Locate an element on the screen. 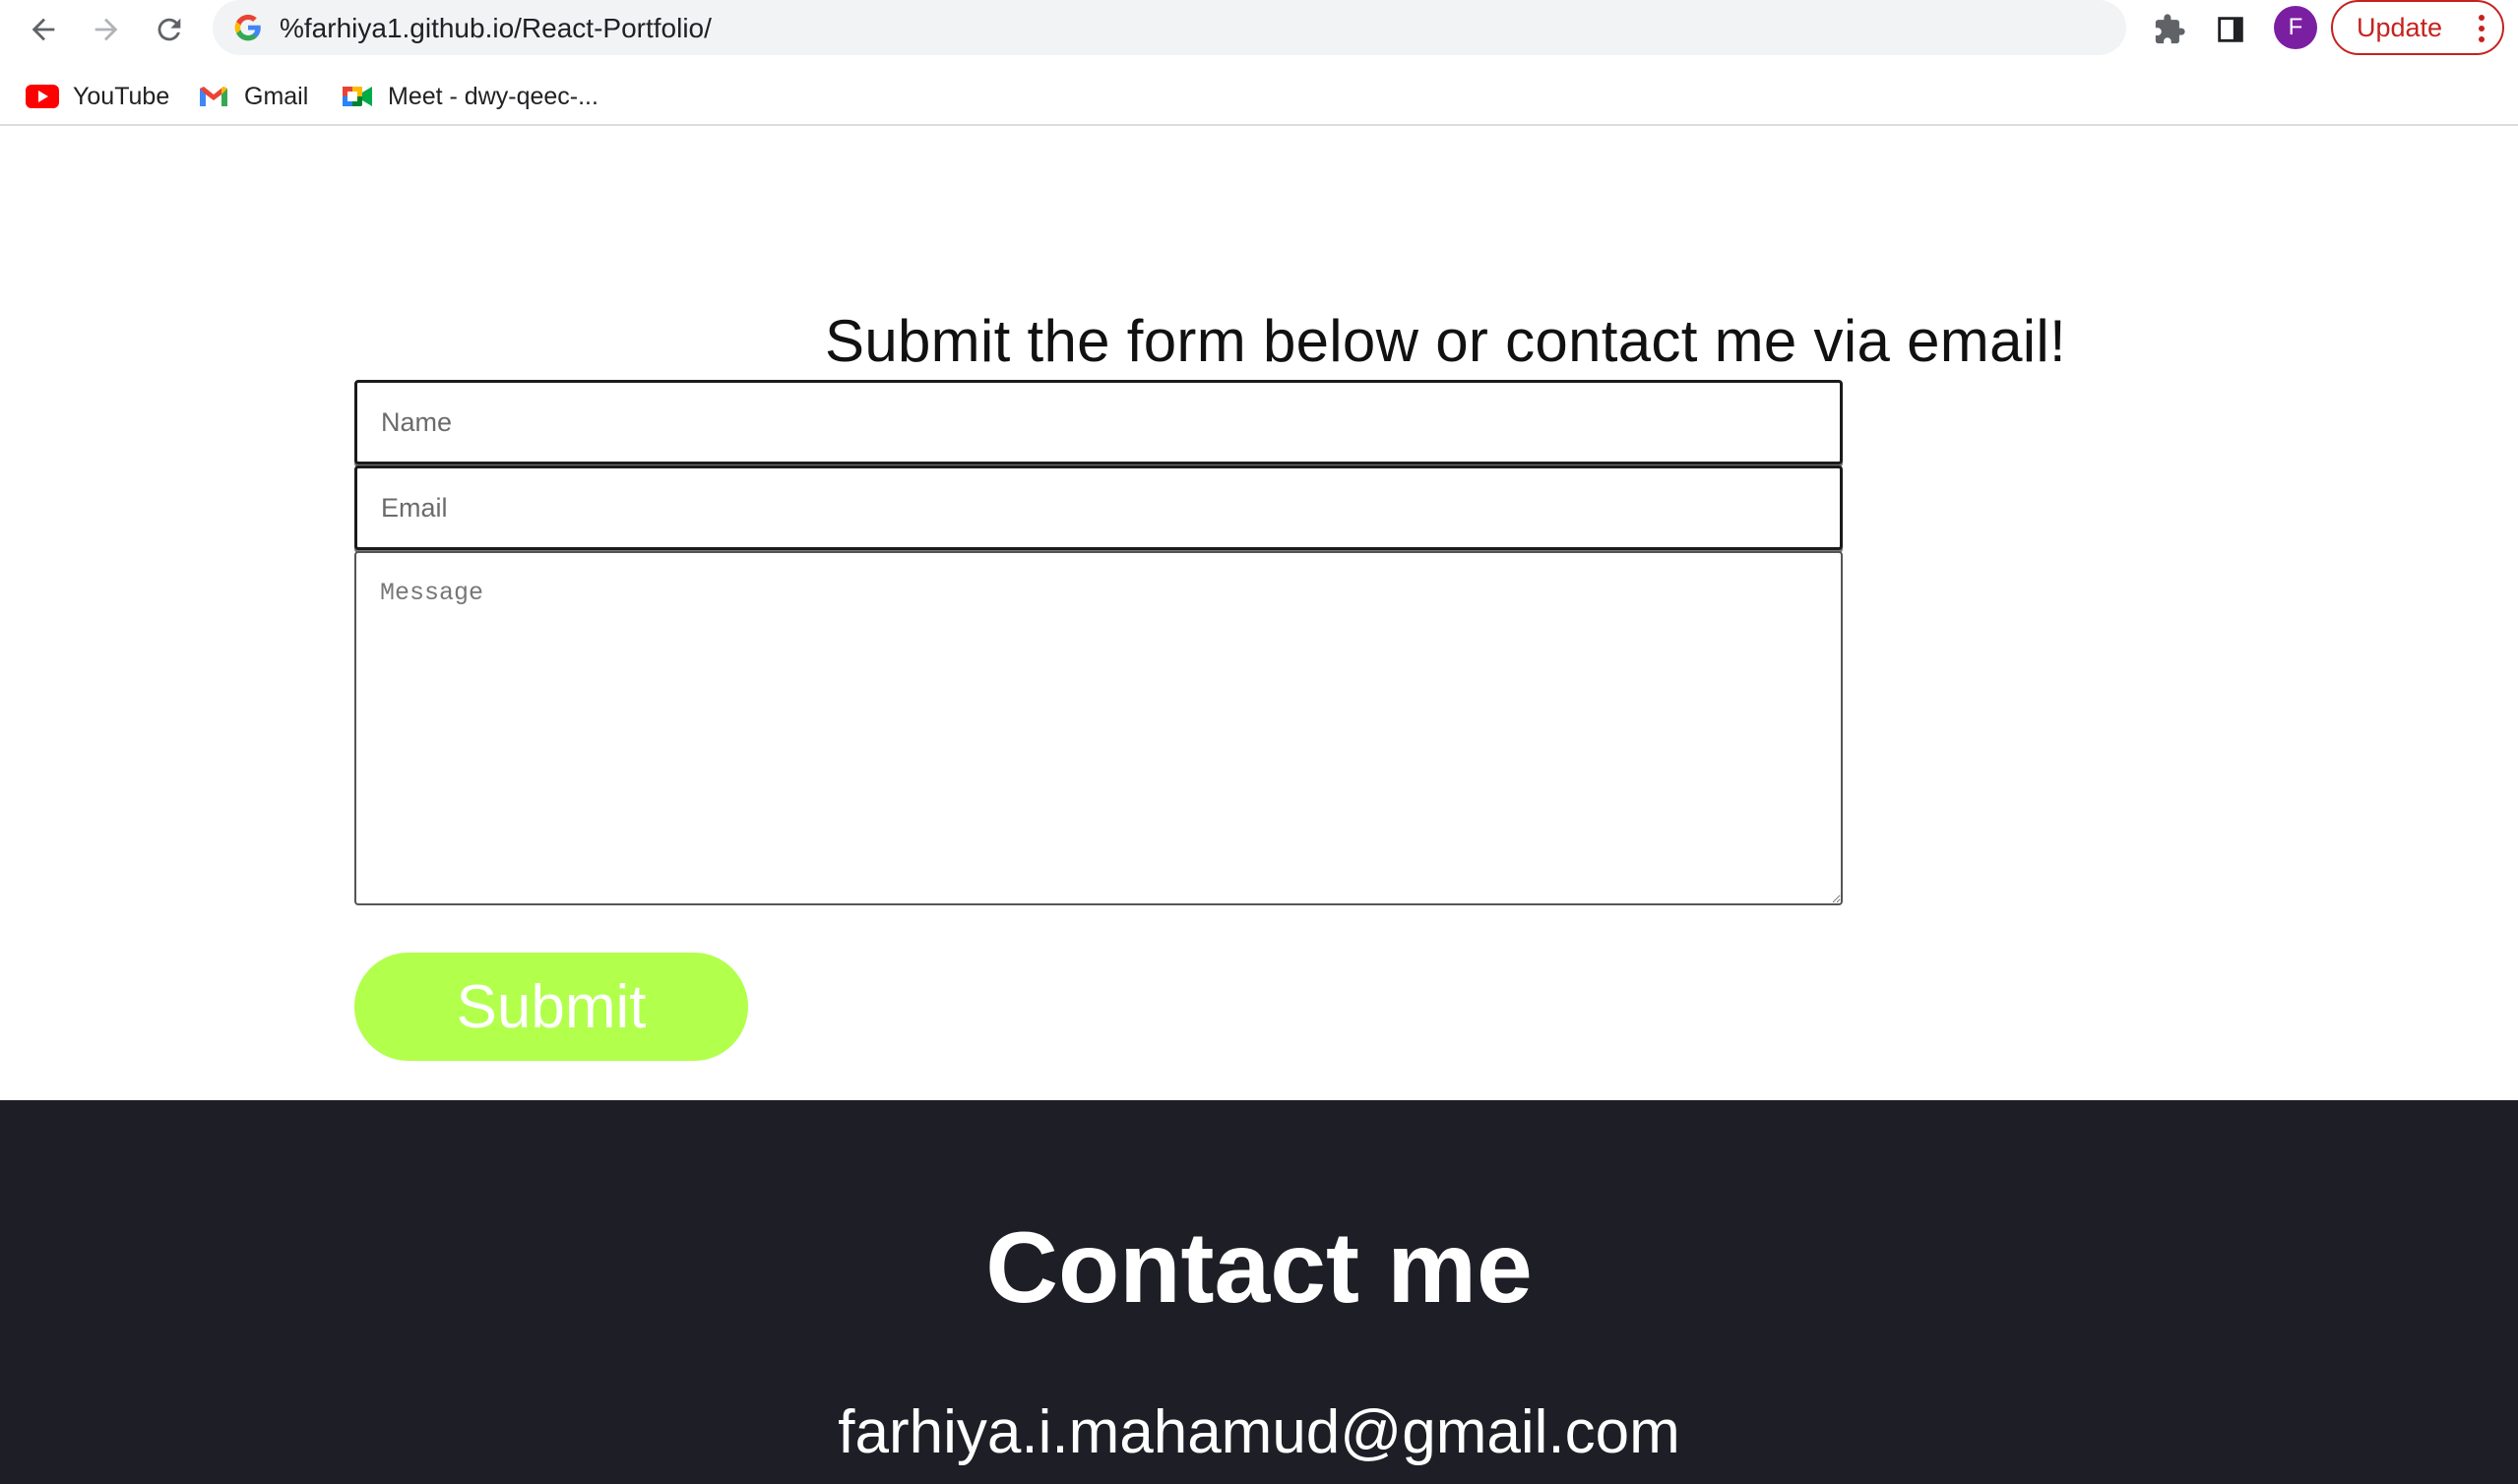 Image resolution: width=2518 pixels, height=1484 pixels. back-button is located at coordinates (43, 30).